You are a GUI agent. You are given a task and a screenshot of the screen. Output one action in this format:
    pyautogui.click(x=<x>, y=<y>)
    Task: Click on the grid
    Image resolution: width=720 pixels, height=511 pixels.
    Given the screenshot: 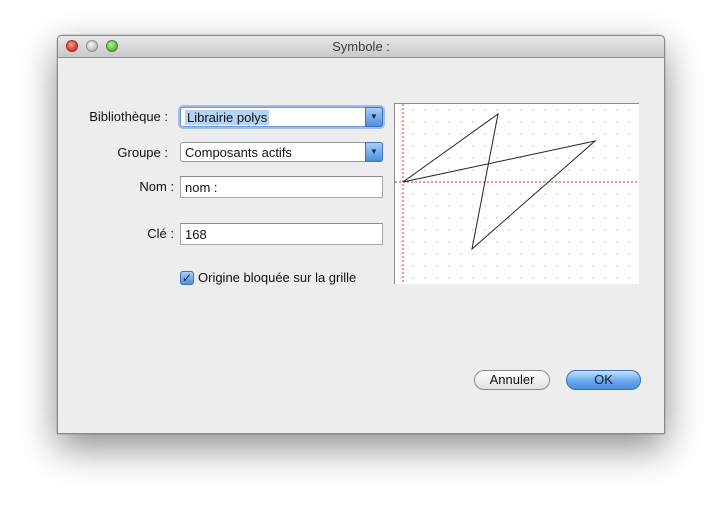 What is the action you would take?
    pyautogui.click(x=517, y=194)
    